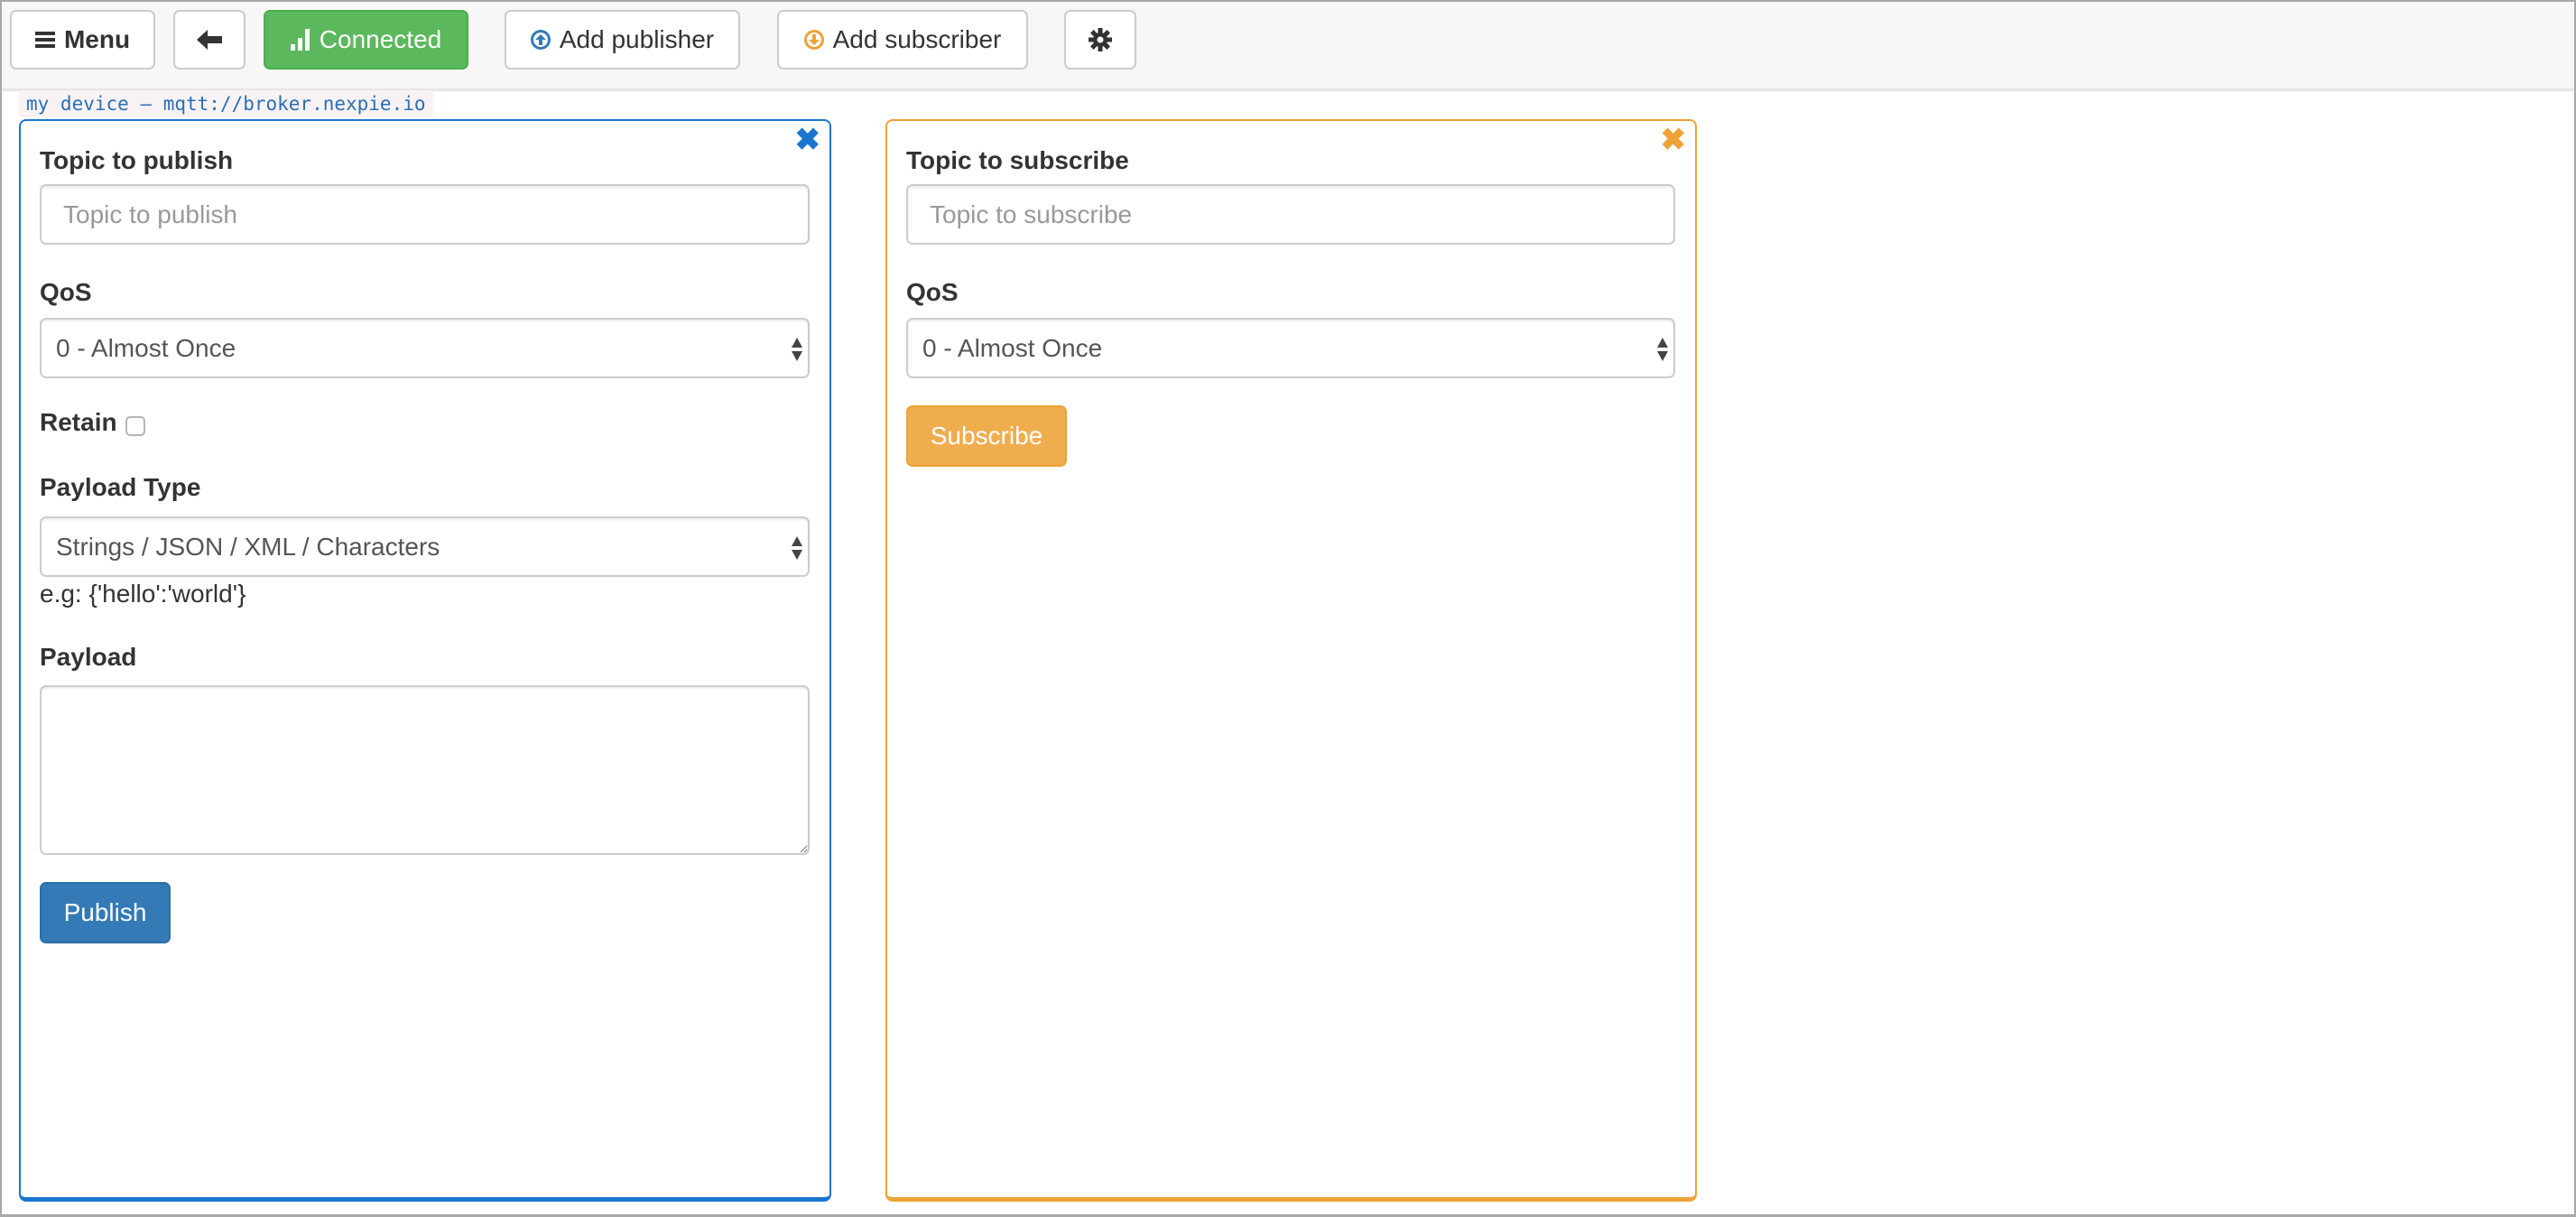  Describe the element at coordinates (917, 39) in the screenshot. I see `add-subscriber-label: Add subscriber` at that location.